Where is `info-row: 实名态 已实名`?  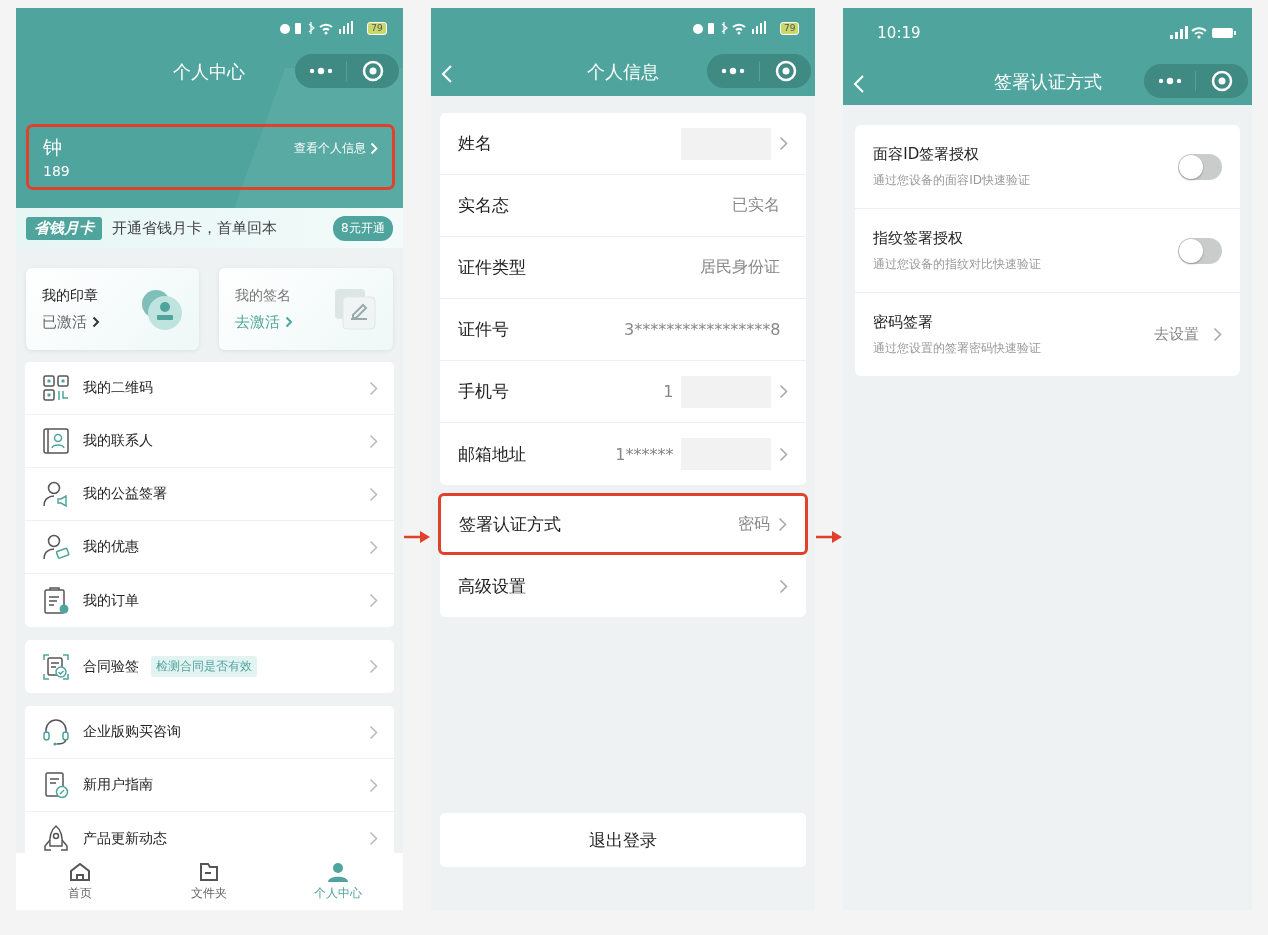
info-row: 实名态 已实名 is located at coordinates (623, 206).